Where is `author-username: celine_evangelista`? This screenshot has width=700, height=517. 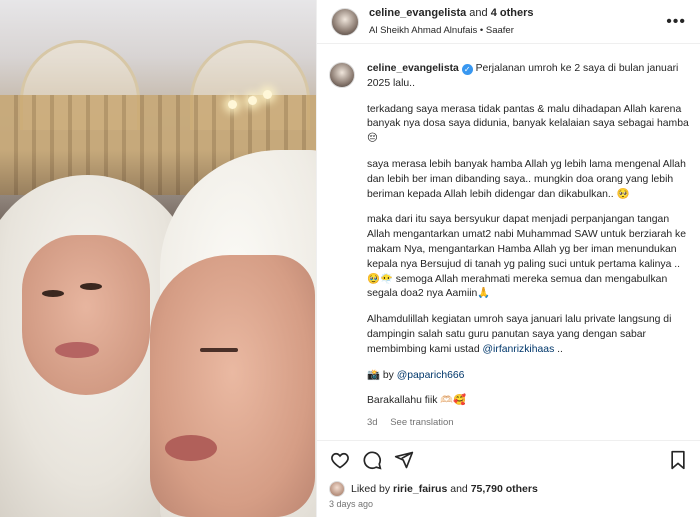 author-username: celine_evangelista is located at coordinates (417, 13).